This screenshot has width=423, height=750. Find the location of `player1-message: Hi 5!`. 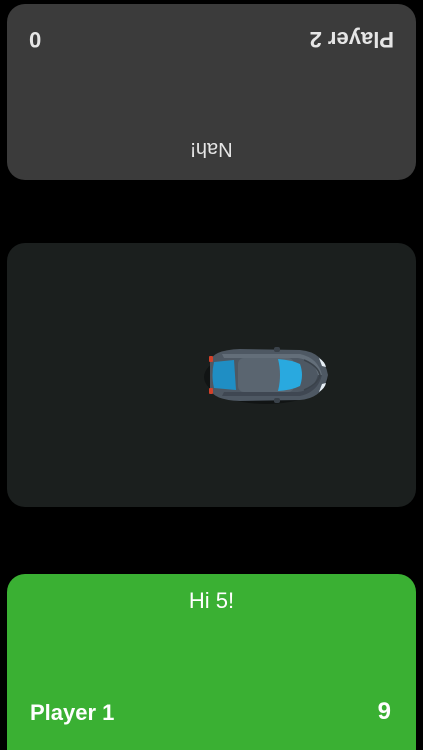

player1-message: Hi 5! is located at coordinates (211, 600).